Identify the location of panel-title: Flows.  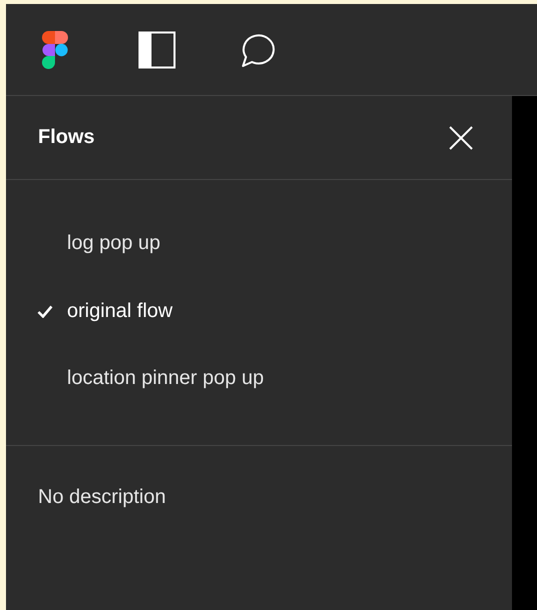
(66, 137).